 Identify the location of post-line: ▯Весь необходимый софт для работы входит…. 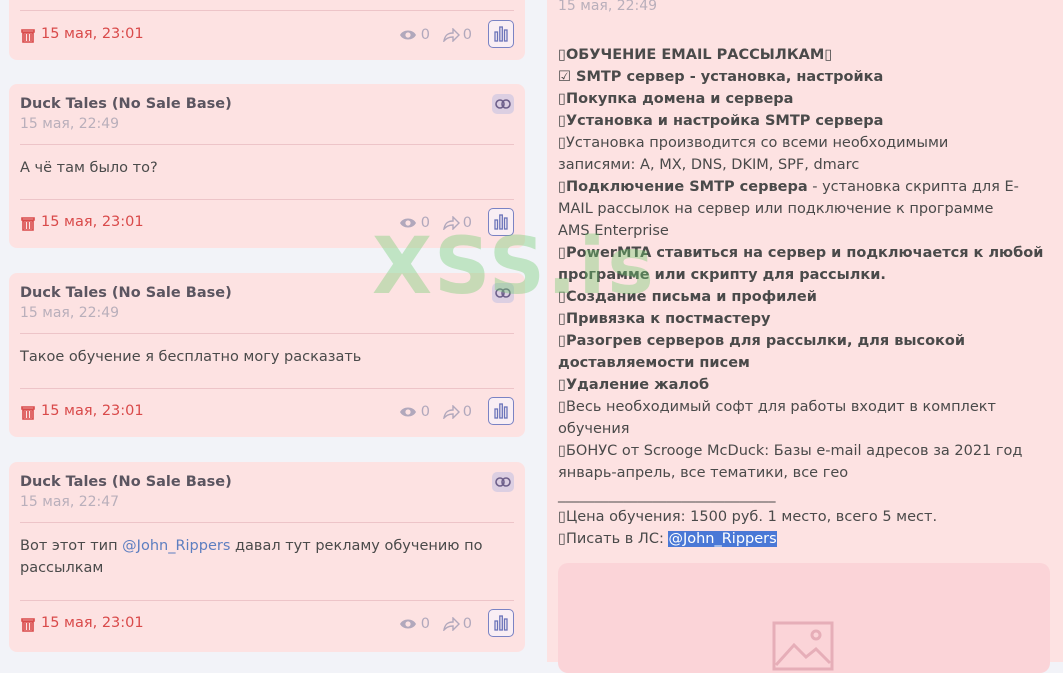
(777, 407).